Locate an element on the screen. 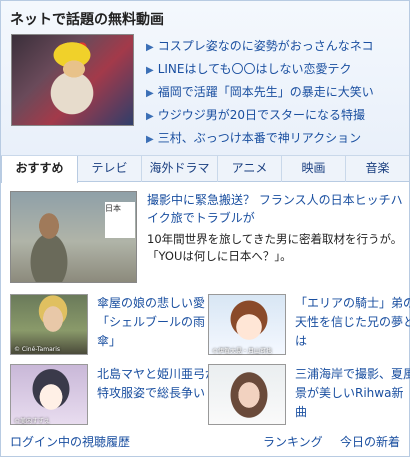 Image resolution: width=410 pixels, height=457 pixels. thumbnail-credit: © Ciné-Tamaris is located at coordinates (37, 349).